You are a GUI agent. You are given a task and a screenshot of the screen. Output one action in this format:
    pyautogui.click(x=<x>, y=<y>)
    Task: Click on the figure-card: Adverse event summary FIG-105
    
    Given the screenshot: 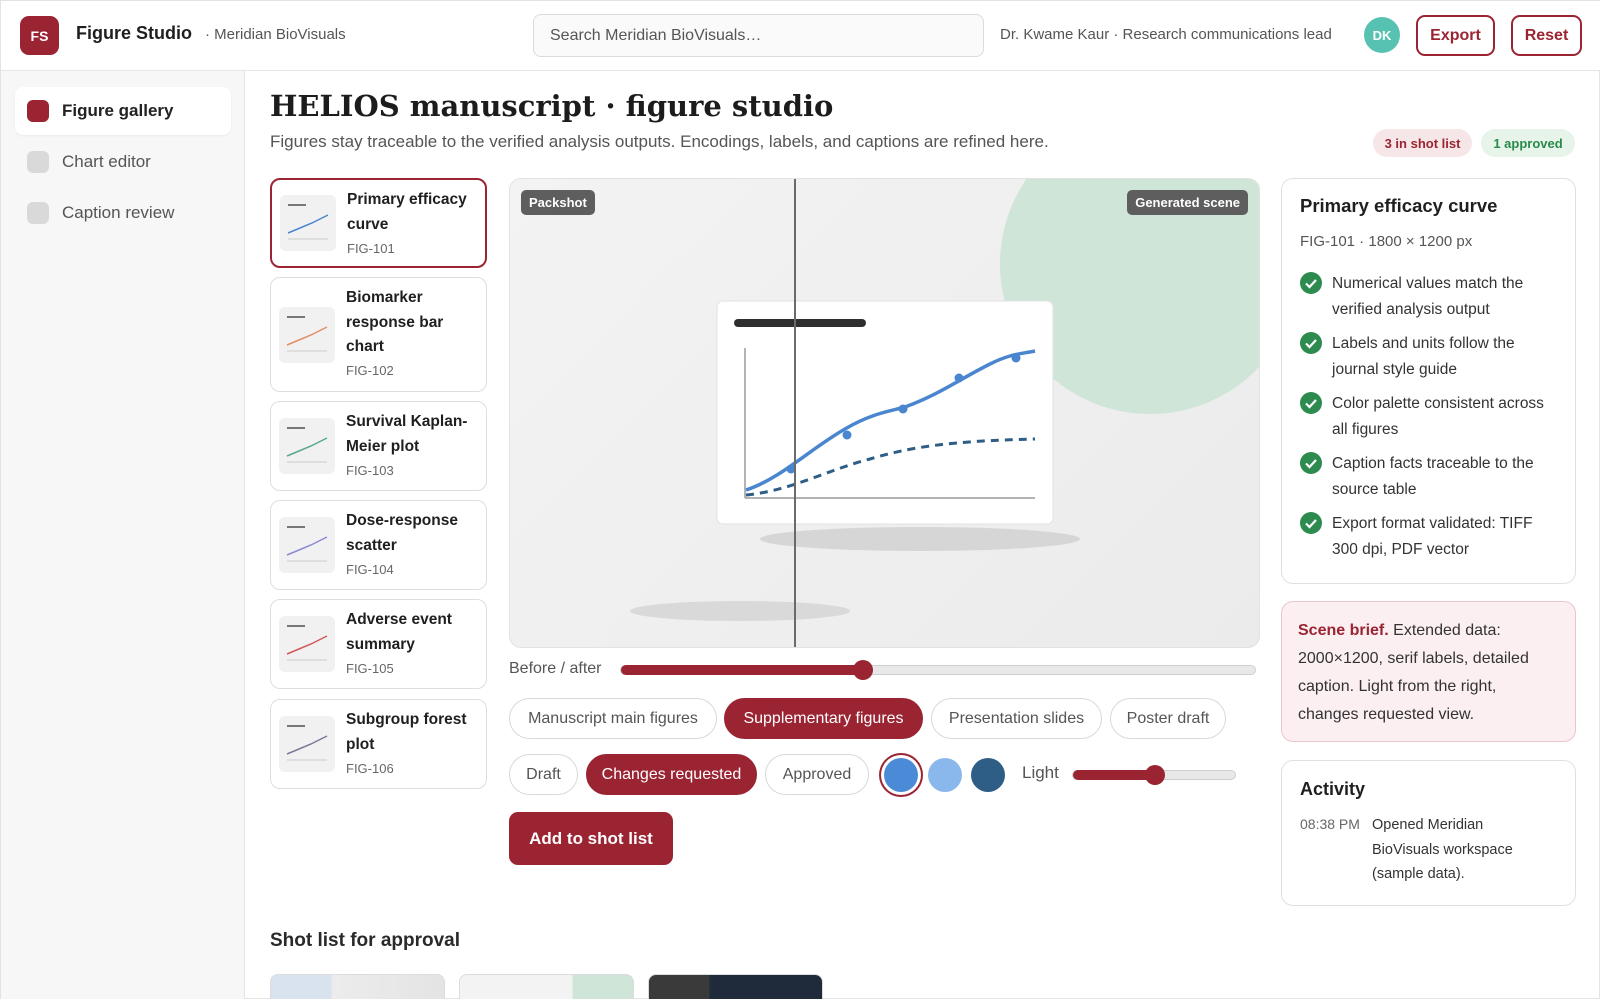 What is the action you would take?
    pyautogui.click(x=378, y=644)
    